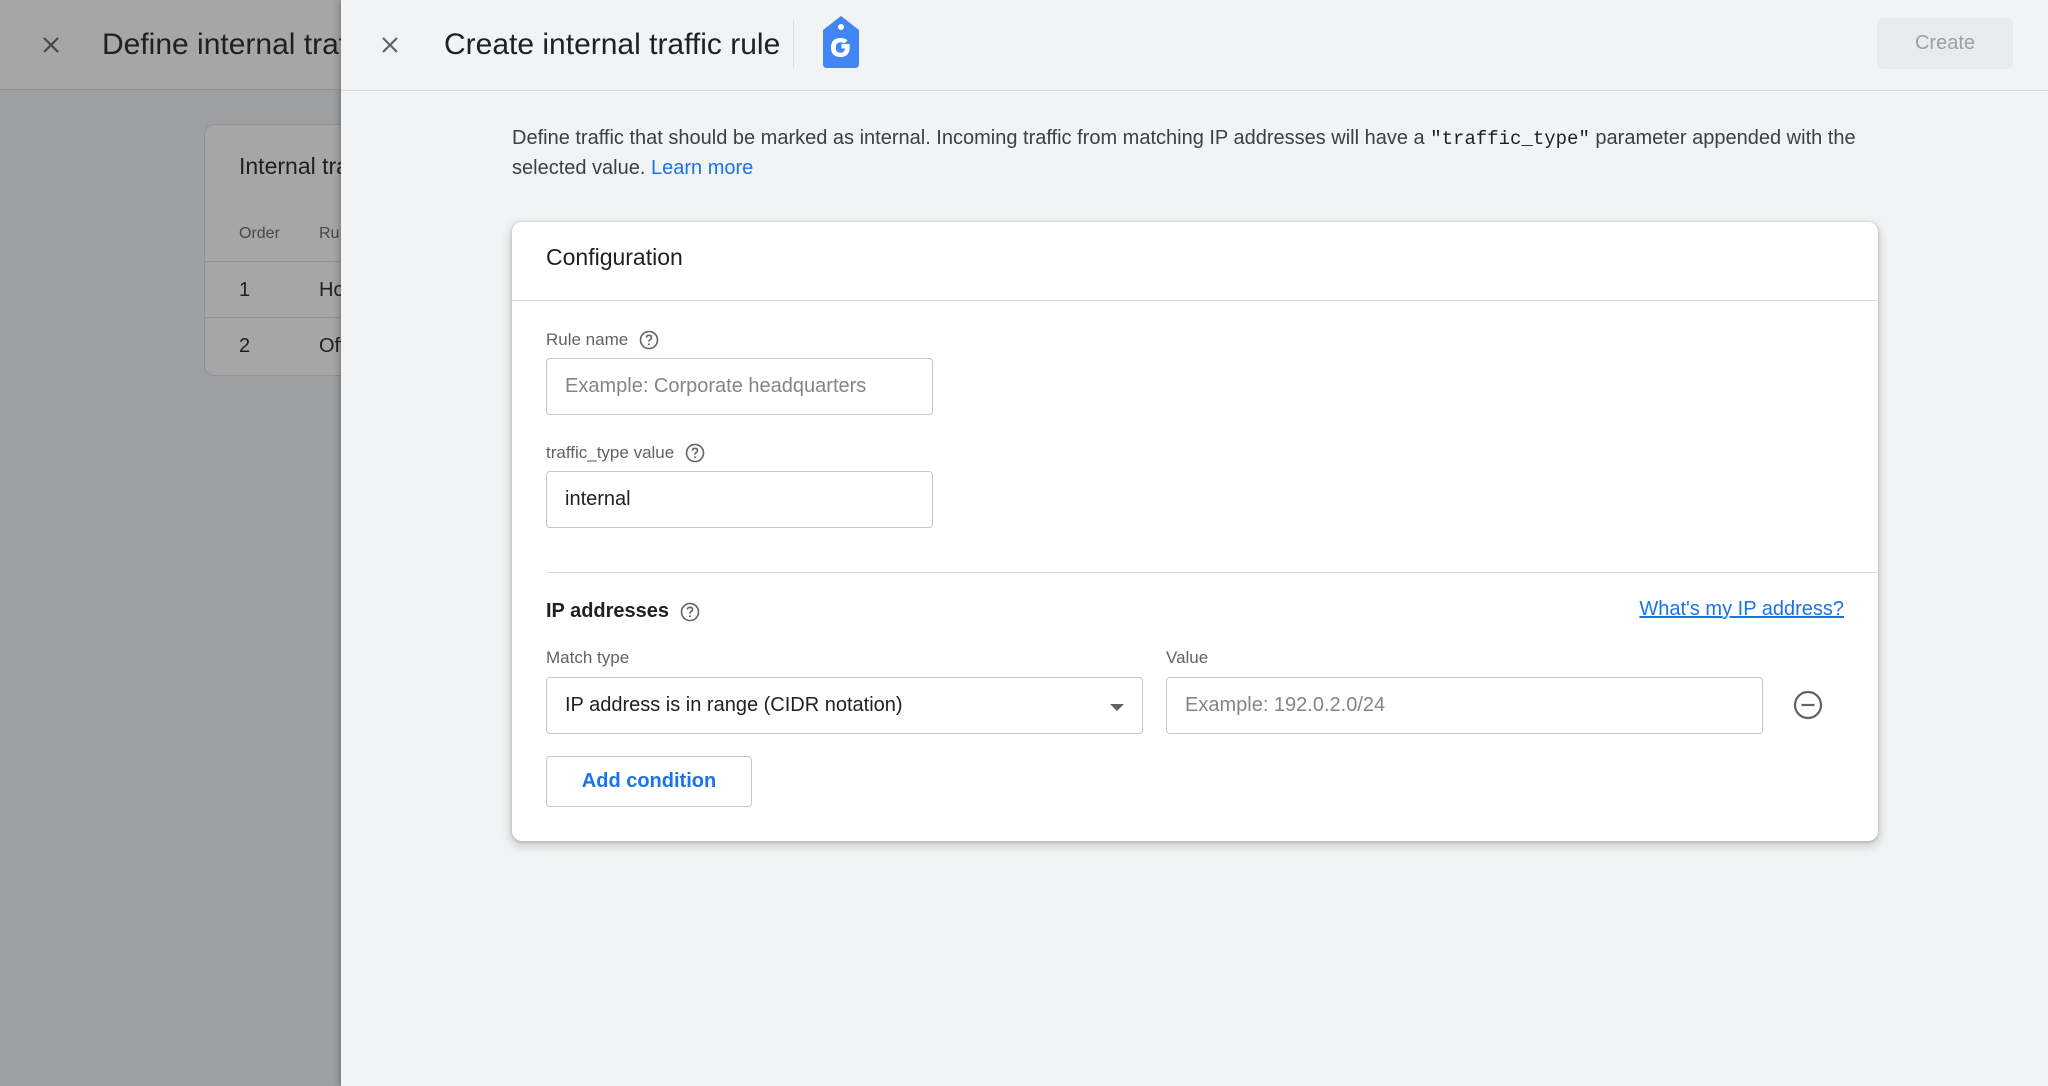 This screenshot has height=1086, width=2048. What do you see at coordinates (702, 168) in the screenshot?
I see `learn-more-link: Learn more` at bounding box center [702, 168].